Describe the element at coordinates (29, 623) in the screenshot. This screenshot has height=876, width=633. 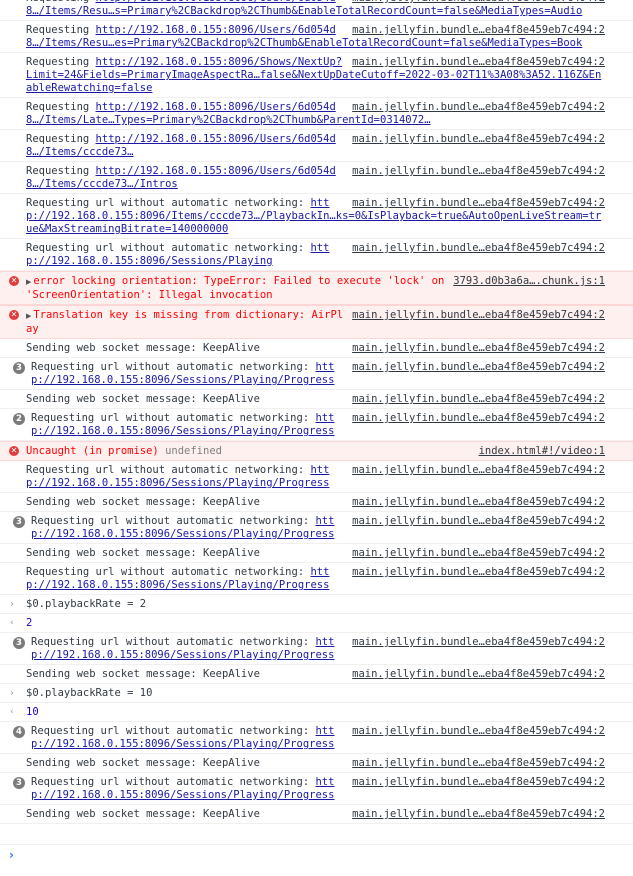
I see `result-value: 2` at that location.